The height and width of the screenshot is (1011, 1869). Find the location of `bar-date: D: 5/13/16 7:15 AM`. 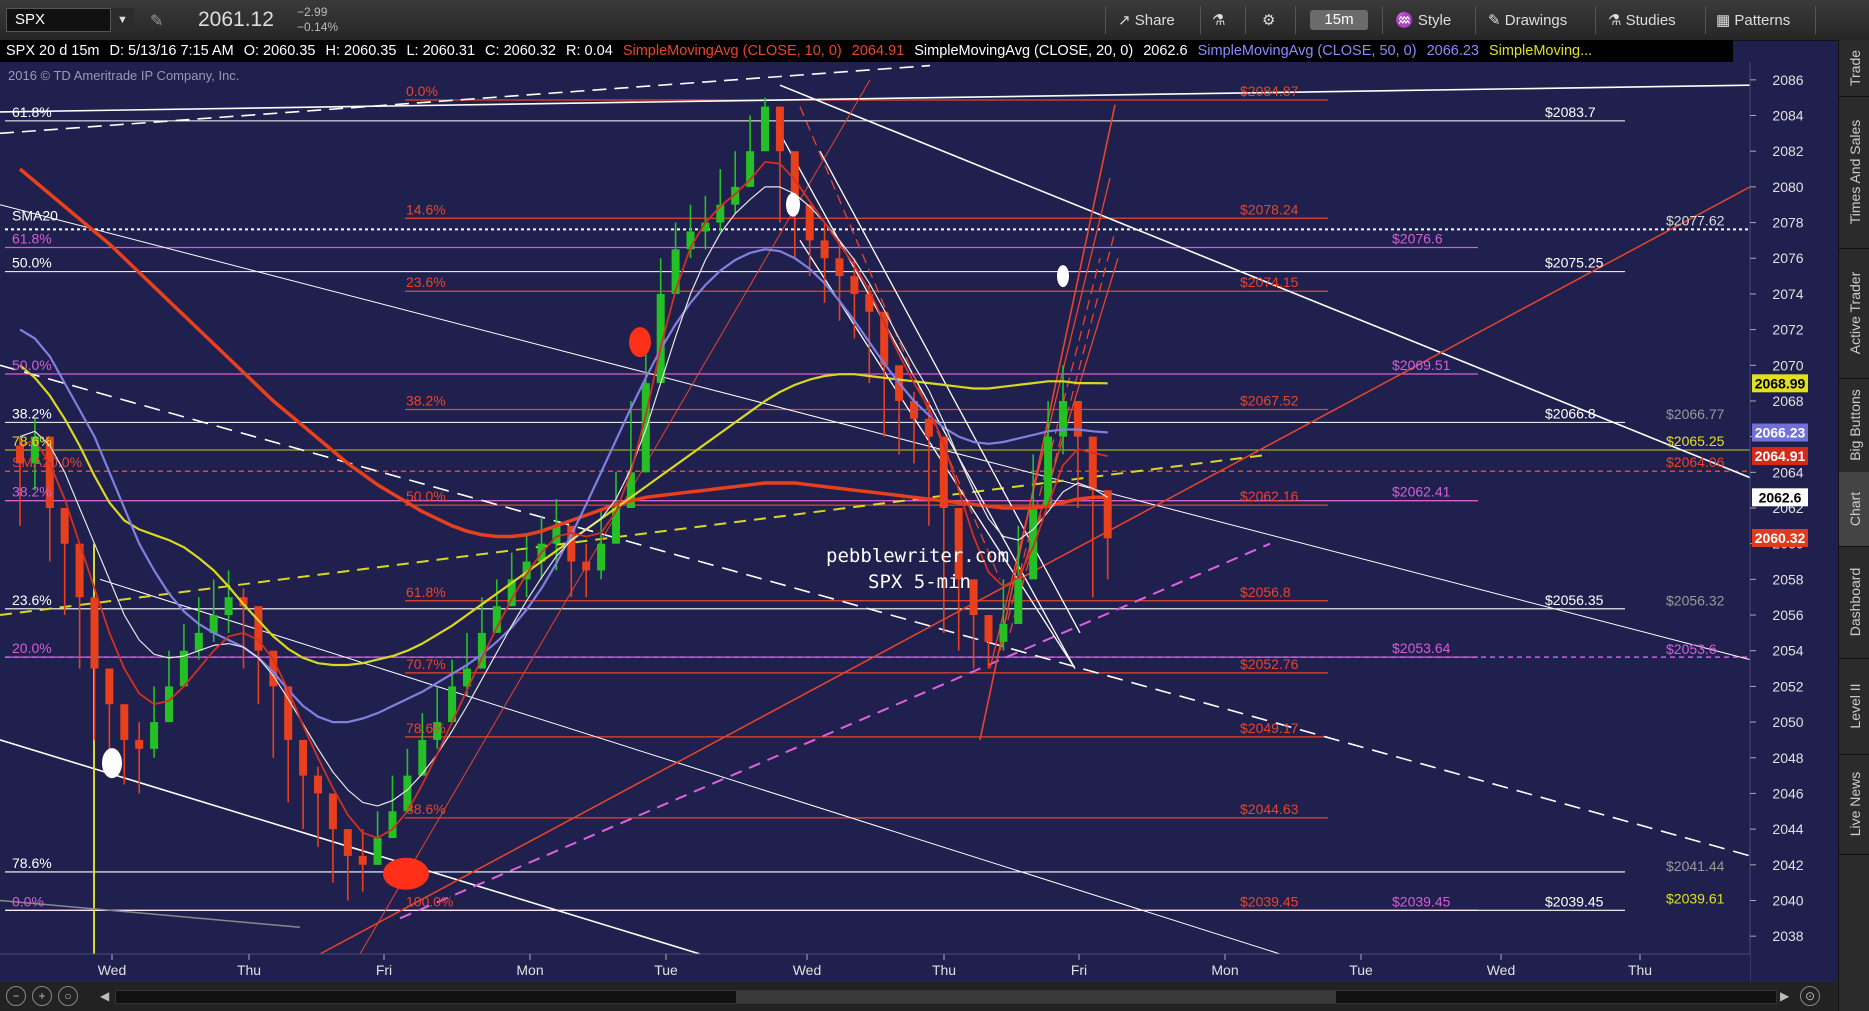

bar-date: D: 5/13/16 7:15 AM is located at coordinates (171, 51).